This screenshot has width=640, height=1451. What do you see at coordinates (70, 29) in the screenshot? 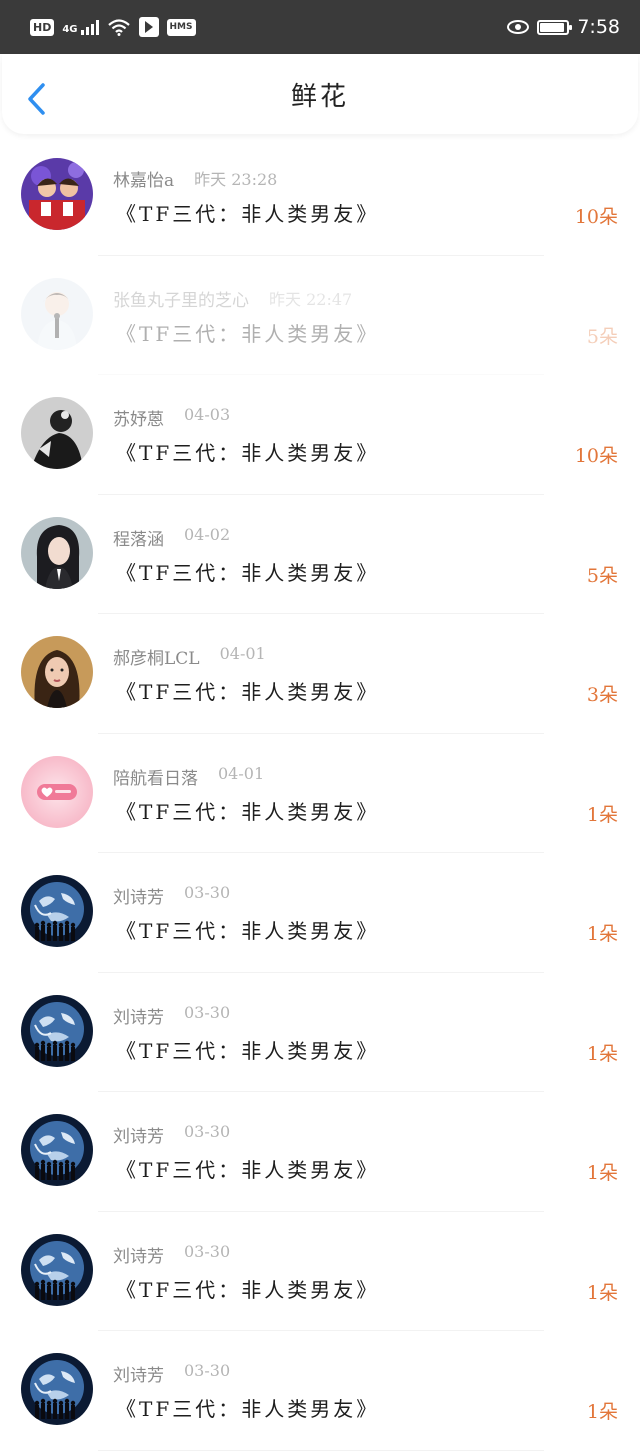
I see `network-type-label: 4G` at bounding box center [70, 29].